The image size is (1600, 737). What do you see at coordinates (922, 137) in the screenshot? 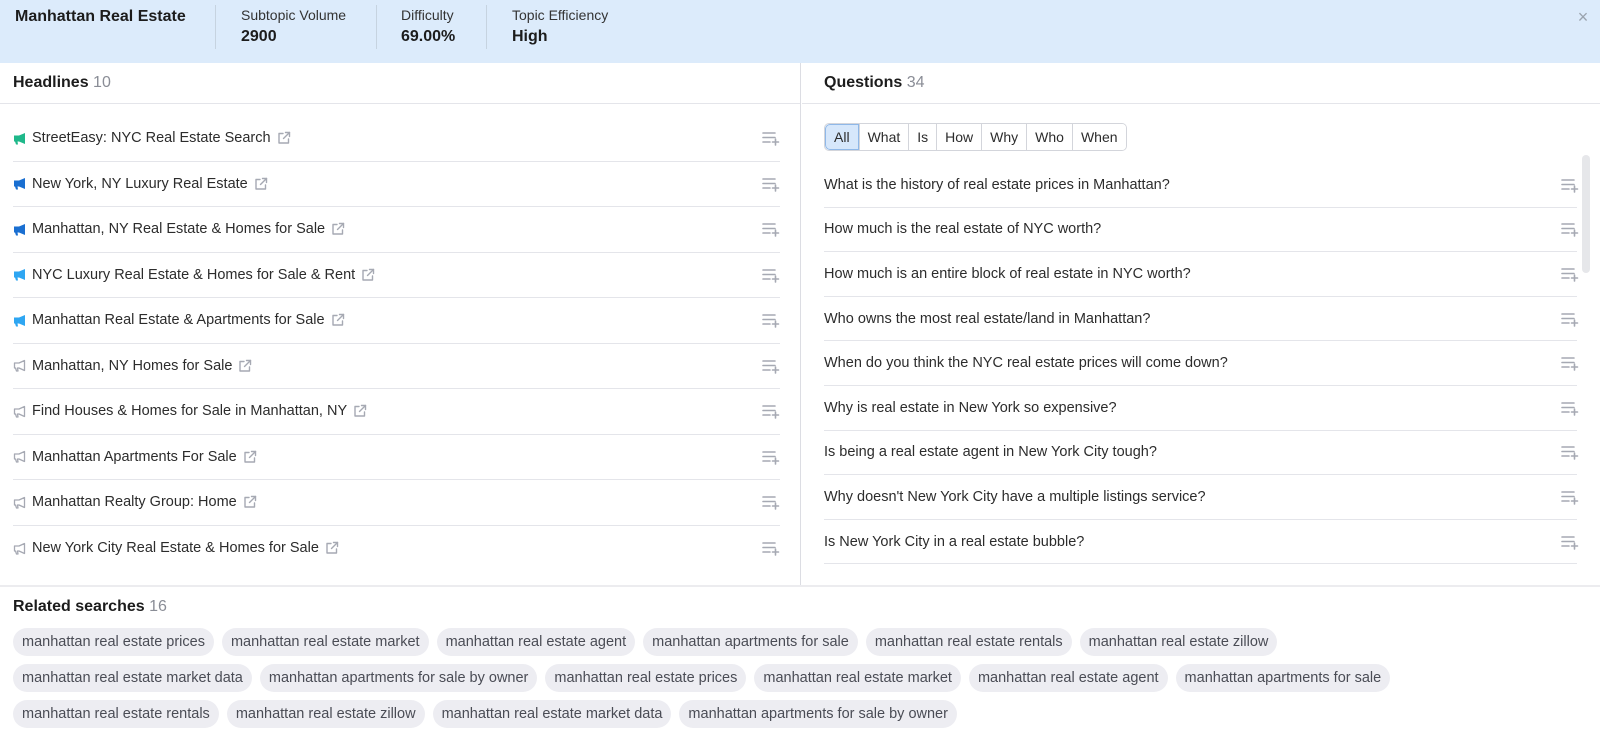
I see `filter-tab-is: Is` at bounding box center [922, 137].